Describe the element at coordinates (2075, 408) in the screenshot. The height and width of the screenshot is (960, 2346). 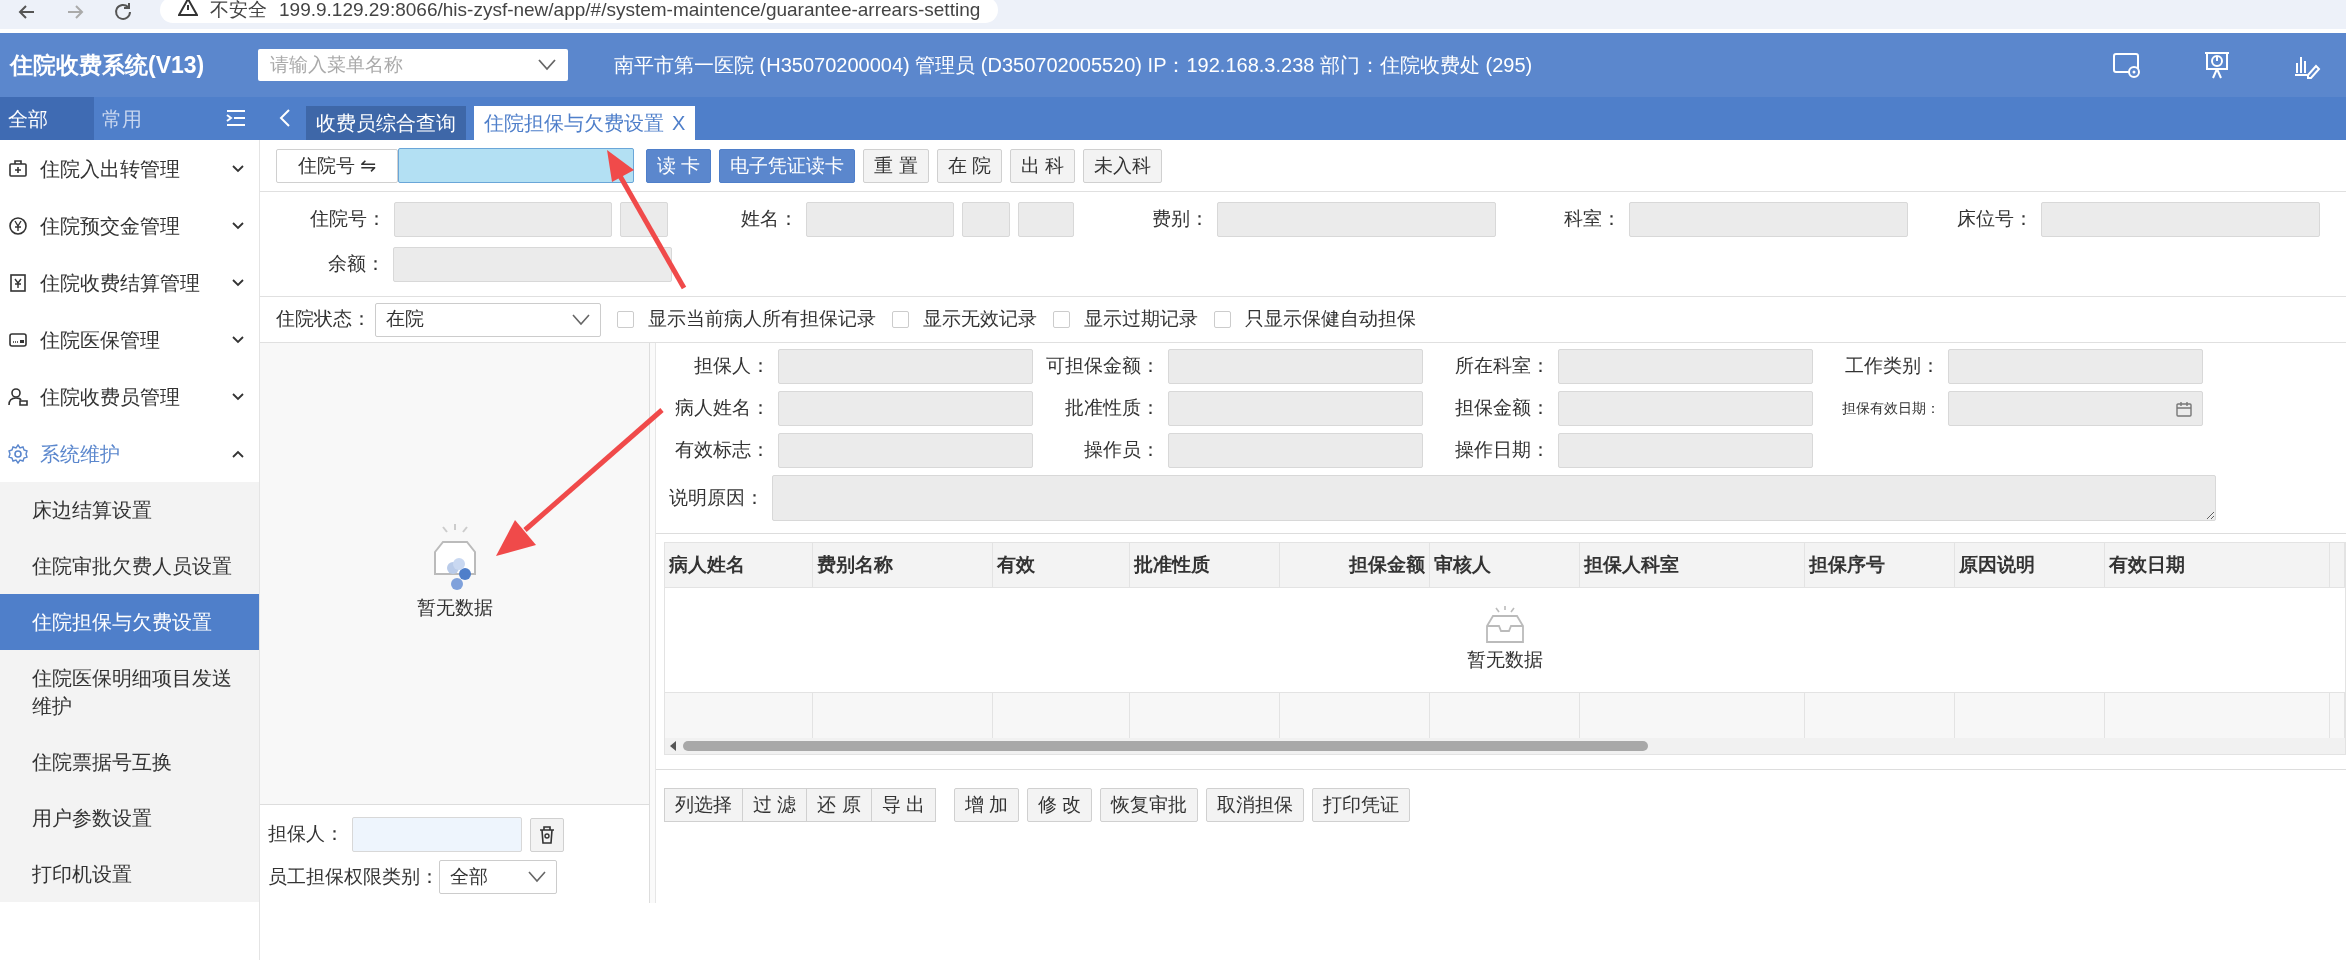
I see `date-field` at that location.